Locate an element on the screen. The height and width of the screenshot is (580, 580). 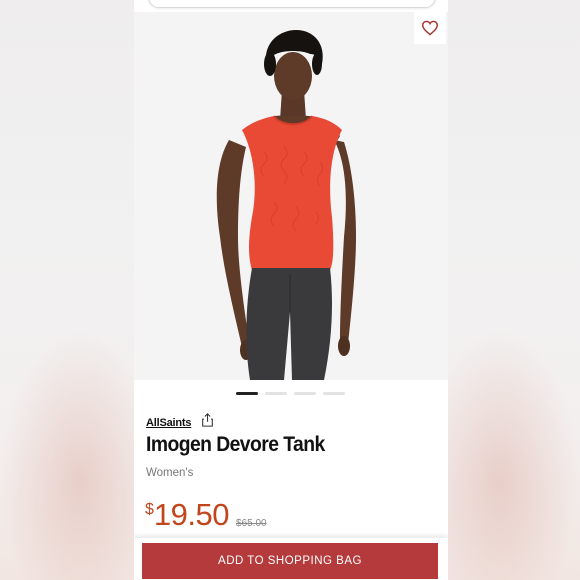
bottom-action-bar: ADD TO SHOPPING BAG is located at coordinates (291, 559).